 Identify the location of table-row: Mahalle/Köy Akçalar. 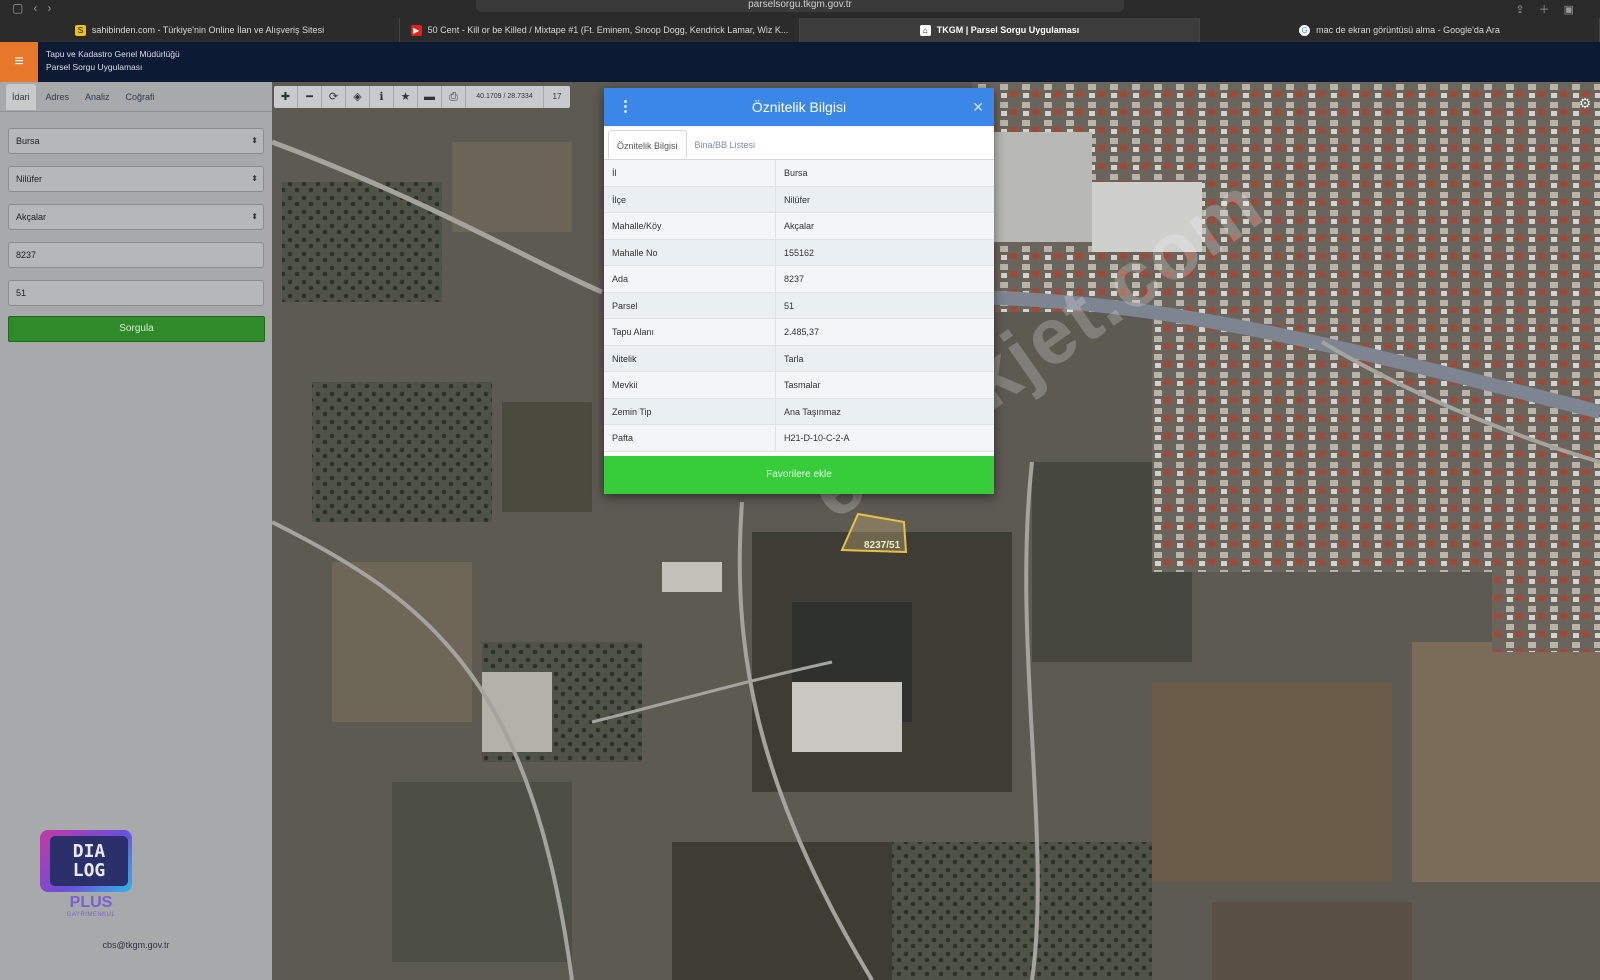
(799, 226).